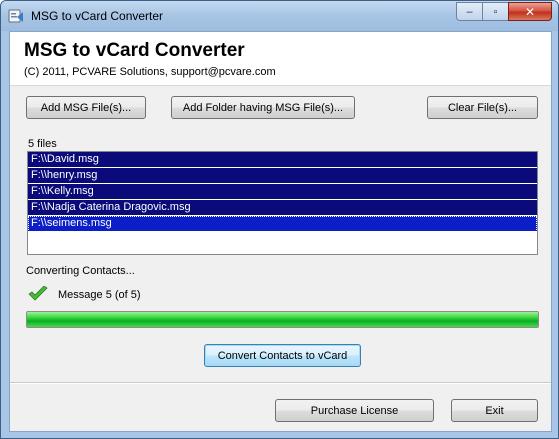  Describe the element at coordinates (15, 16) in the screenshot. I see `app-icon` at that location.